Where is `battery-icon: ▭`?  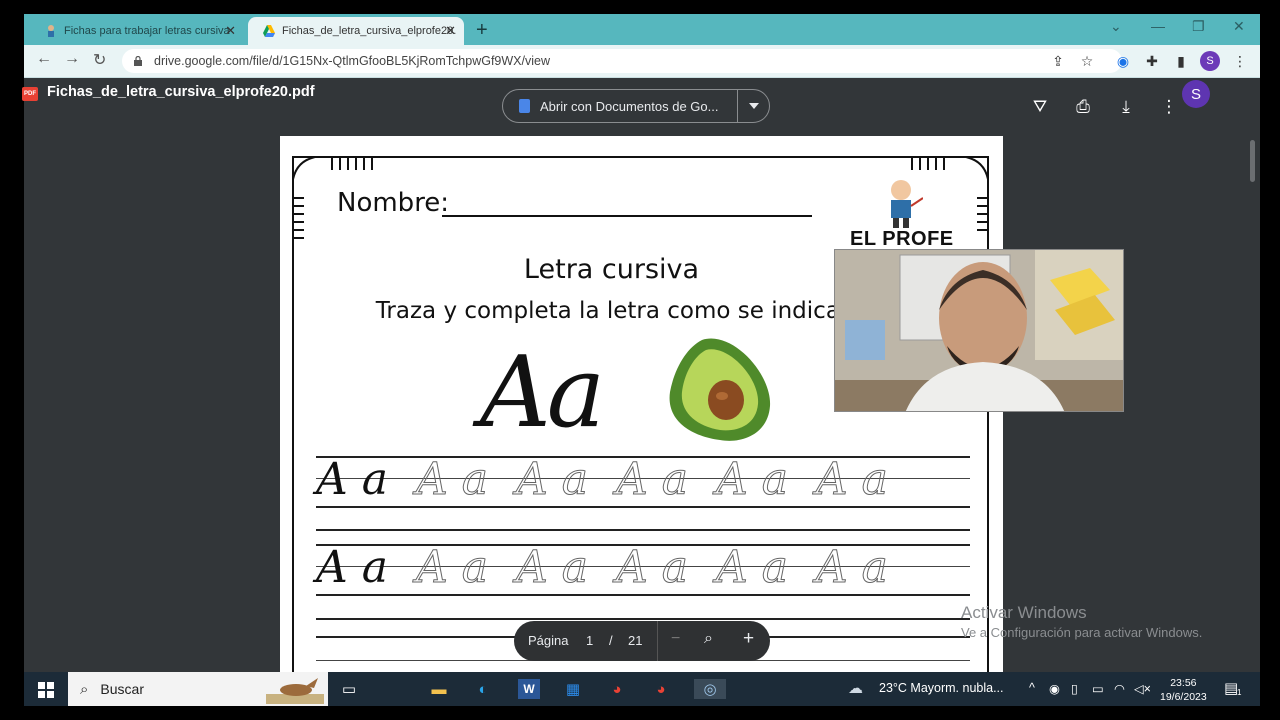 battery-icon: ▭ is located at coordinates (1098, 688).